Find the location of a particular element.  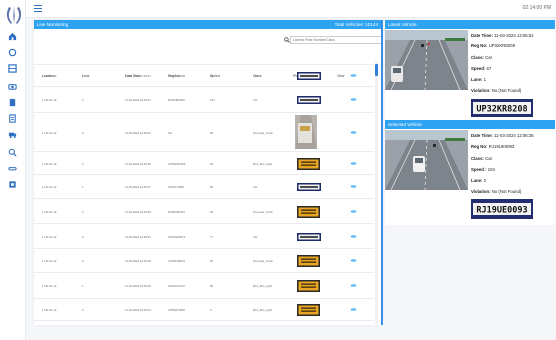

latest-class: Car is located at coordinates (489, 57).